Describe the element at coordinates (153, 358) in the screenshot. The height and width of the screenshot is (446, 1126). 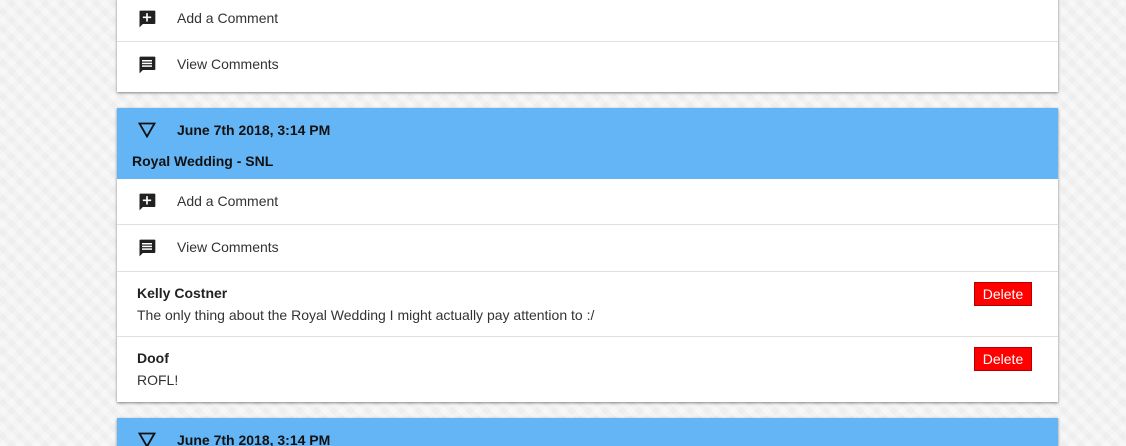
I see `comment-author: Doof` at that location.